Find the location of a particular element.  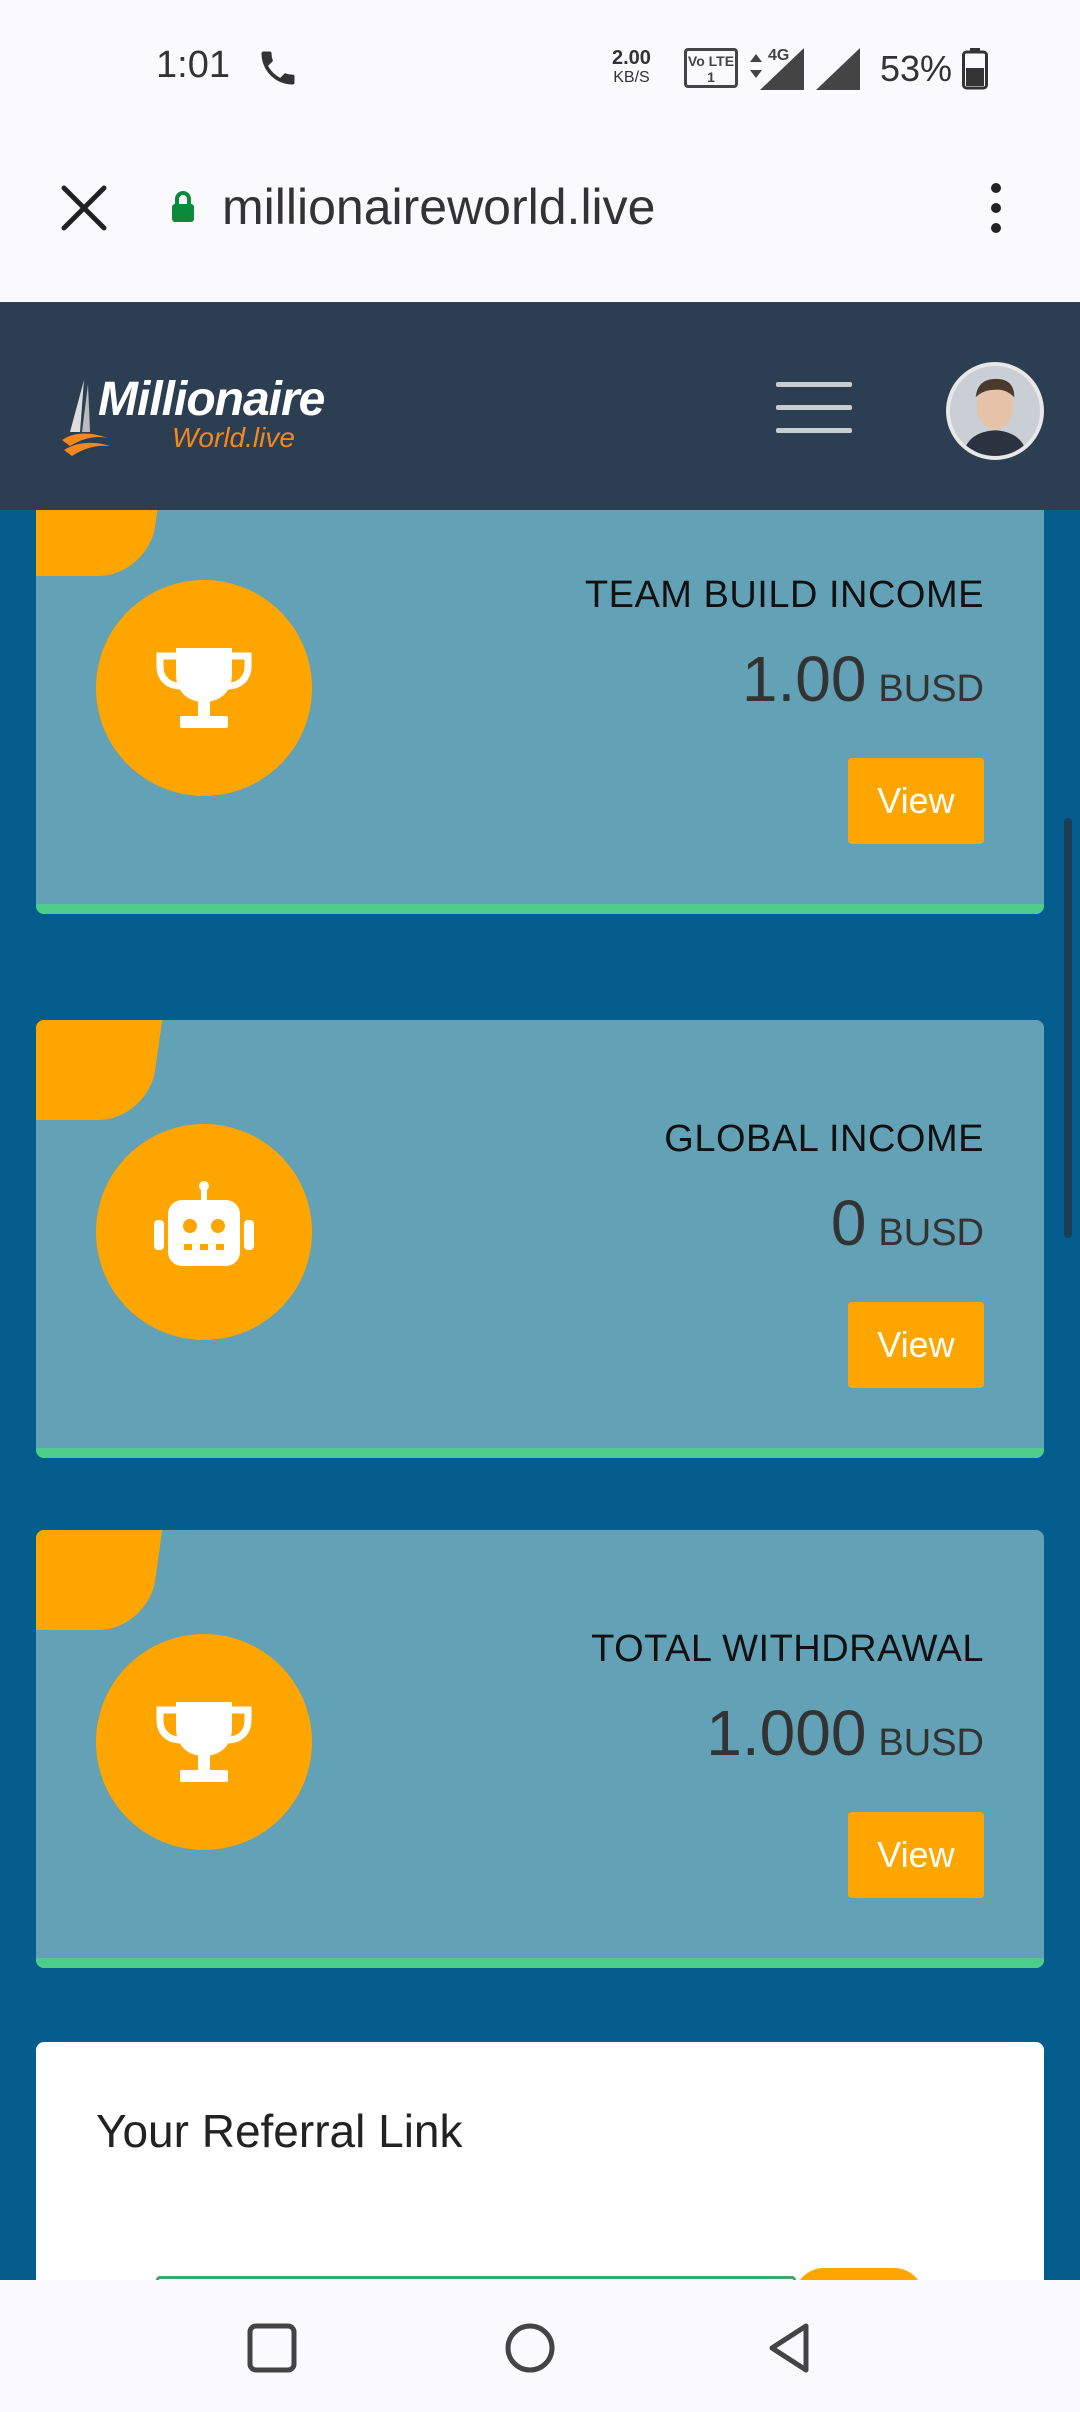

card-amount: 0 BUSD is located at coordinates (907, 1223).